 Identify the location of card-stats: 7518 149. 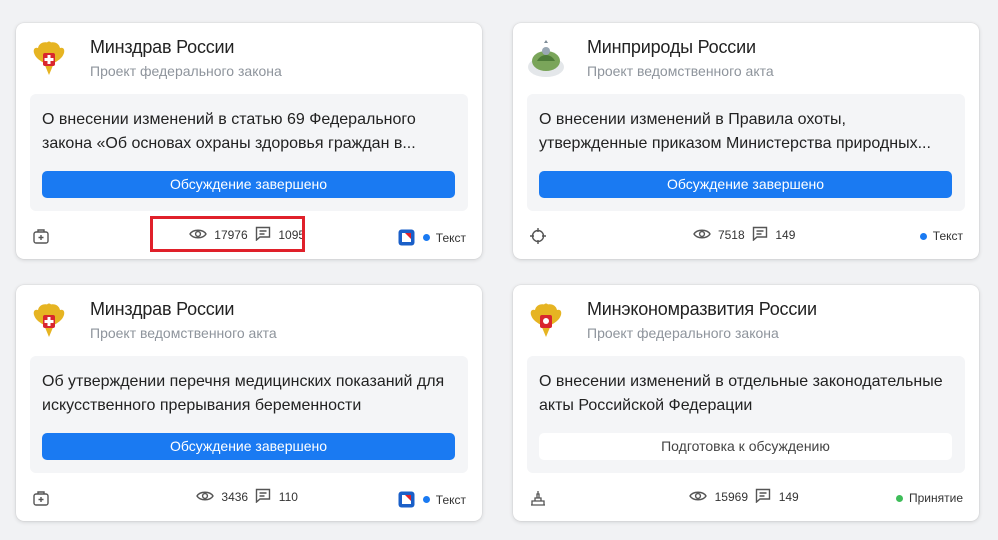
(746, 235).